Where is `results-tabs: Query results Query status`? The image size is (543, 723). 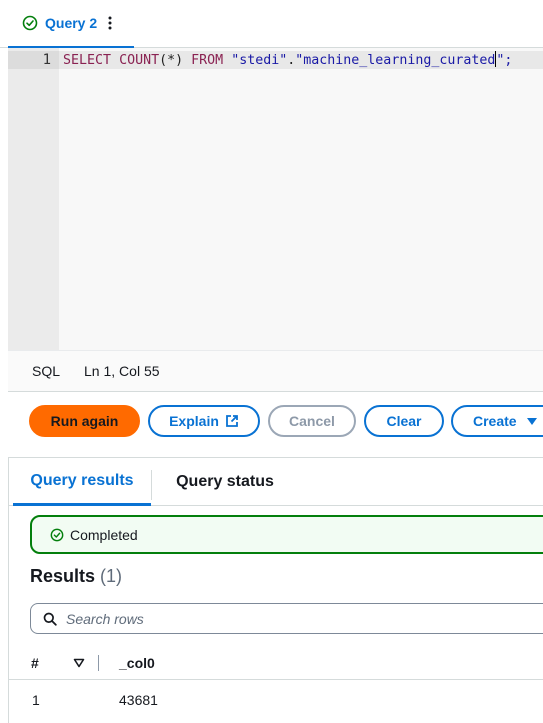
results-tabs: Query results Query status is located at coordinates (276, 482).